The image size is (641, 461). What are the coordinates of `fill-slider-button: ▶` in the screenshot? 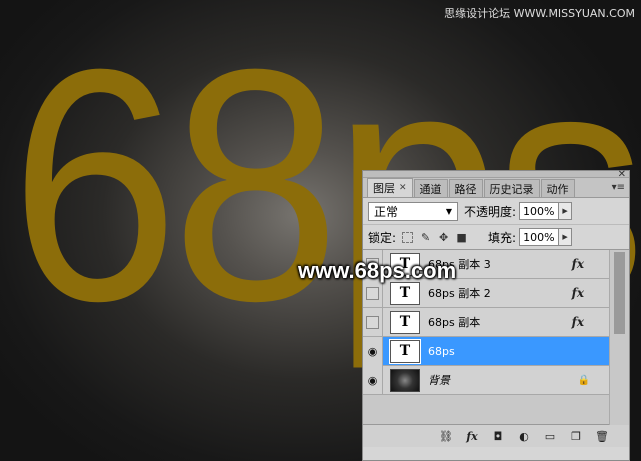 It's located at (566, 237).